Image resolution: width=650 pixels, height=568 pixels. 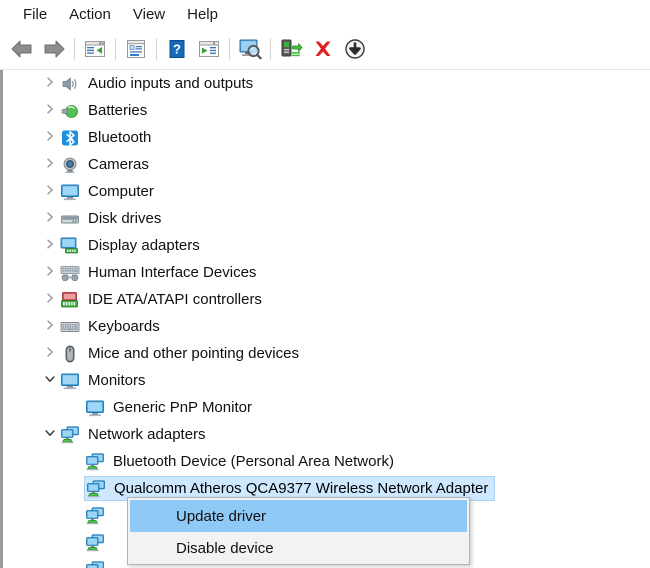 What do you see at coordinates (118, 110) in the screenshot?
I see `tree-row-label: Batteries` at bounding box center [118, 110].